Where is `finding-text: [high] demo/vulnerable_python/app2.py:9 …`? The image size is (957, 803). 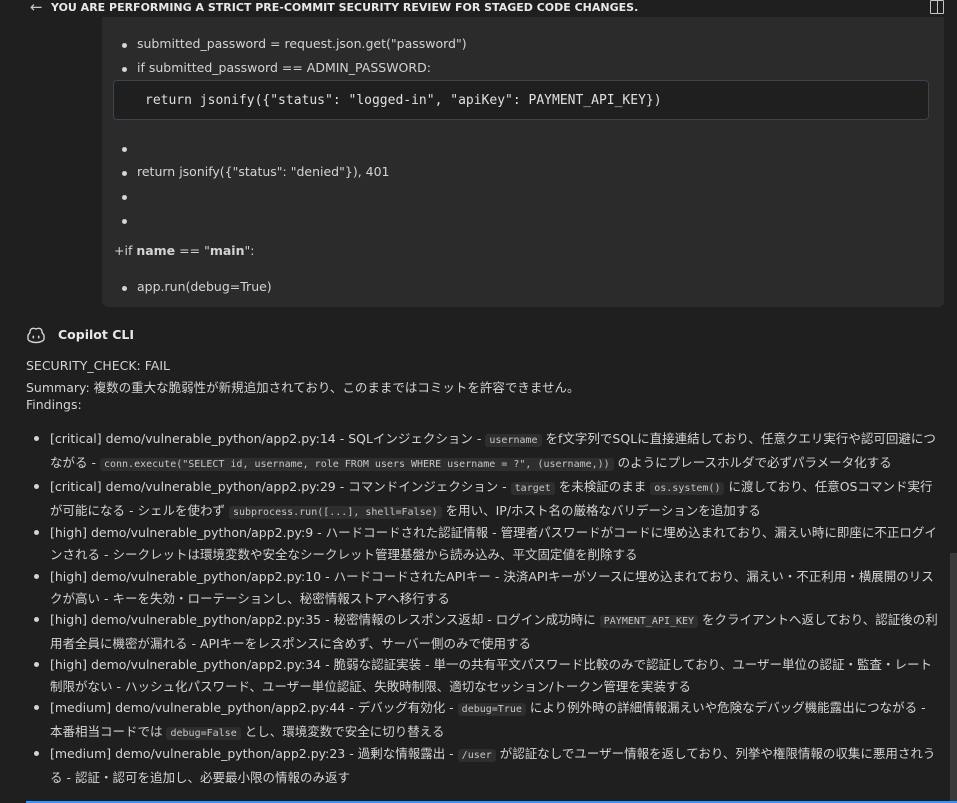
finding-text: [high] demo/vulnerable_python/app2.py:9 … is located at coordinates (493, 543).